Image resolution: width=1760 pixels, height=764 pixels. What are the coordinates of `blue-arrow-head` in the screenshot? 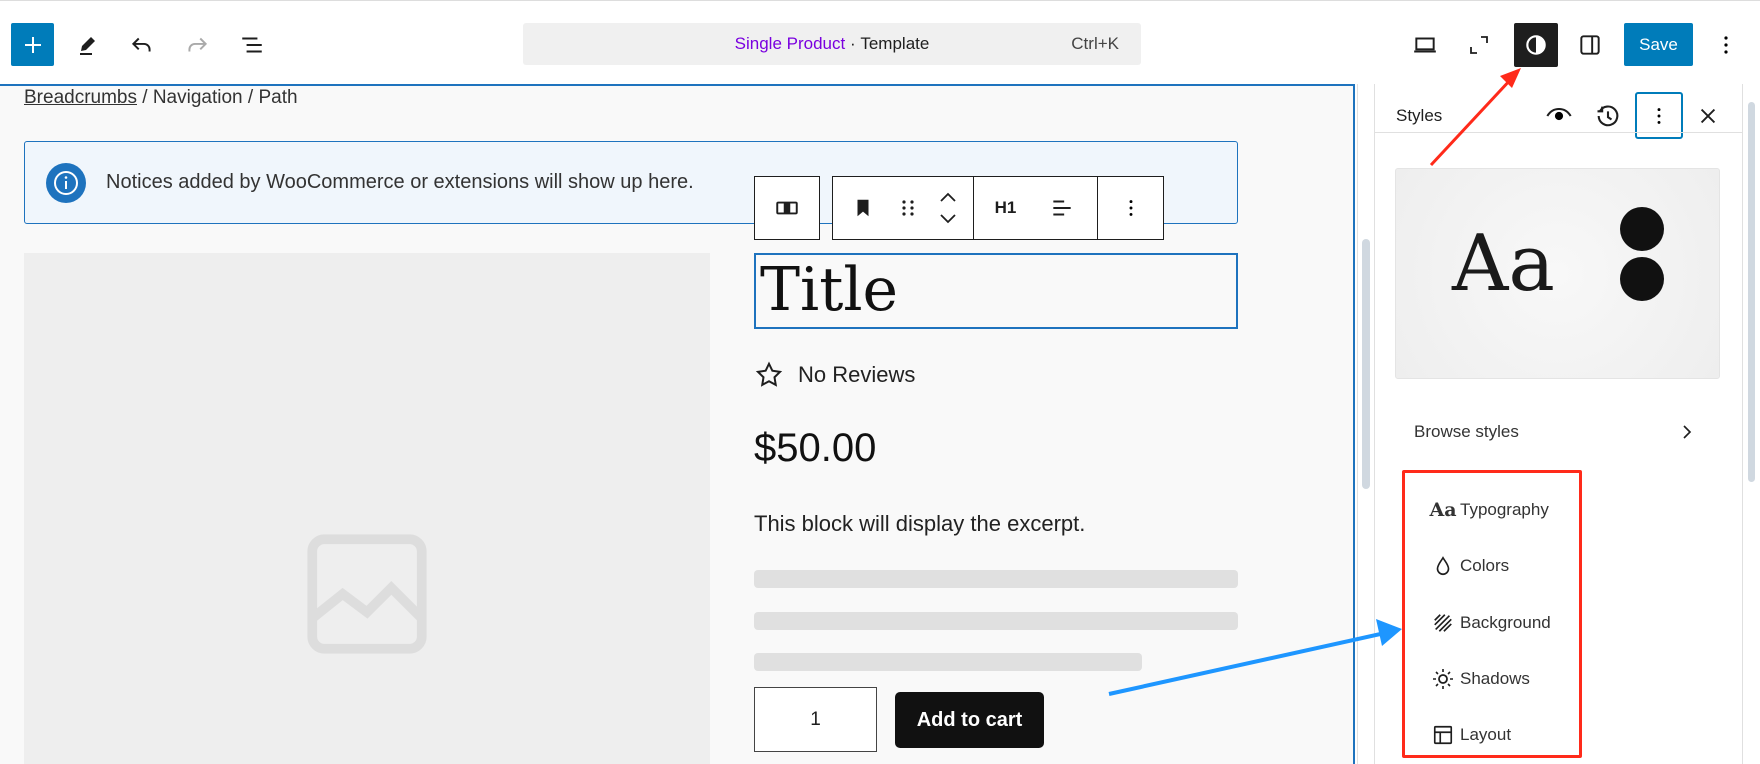 It's located at (1389, 632).